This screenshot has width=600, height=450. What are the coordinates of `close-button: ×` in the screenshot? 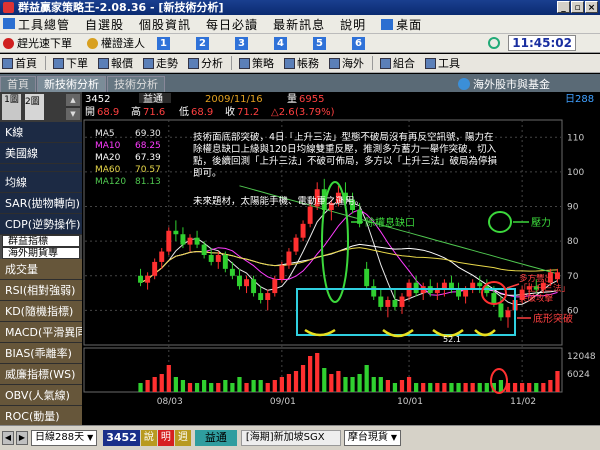 It's located at (591, 7).